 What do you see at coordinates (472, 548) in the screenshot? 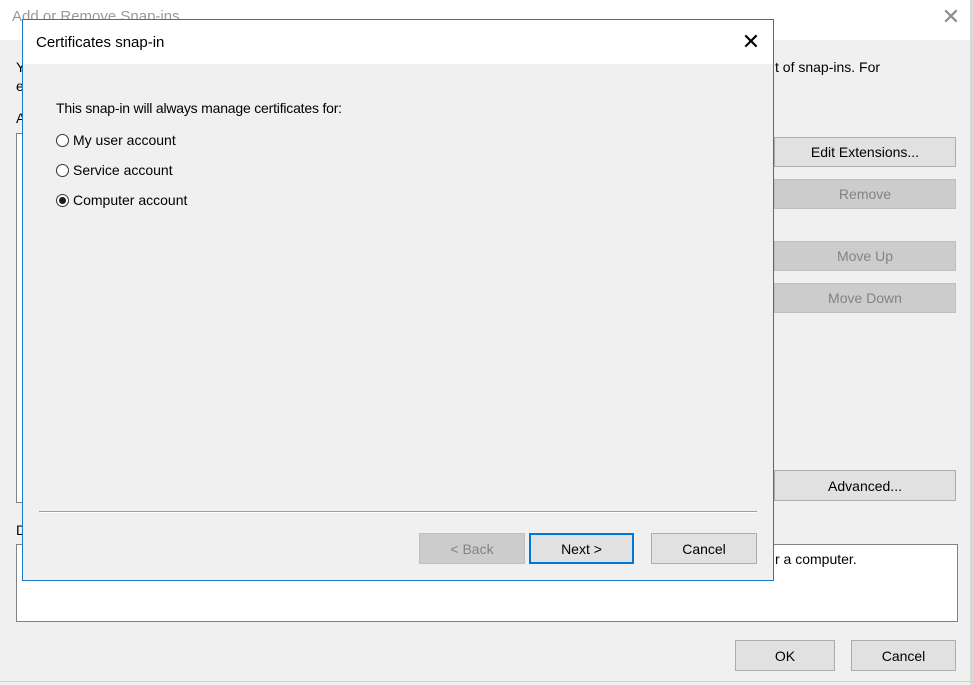
I see `back-button: < Back` at bounding box center [472, 548].